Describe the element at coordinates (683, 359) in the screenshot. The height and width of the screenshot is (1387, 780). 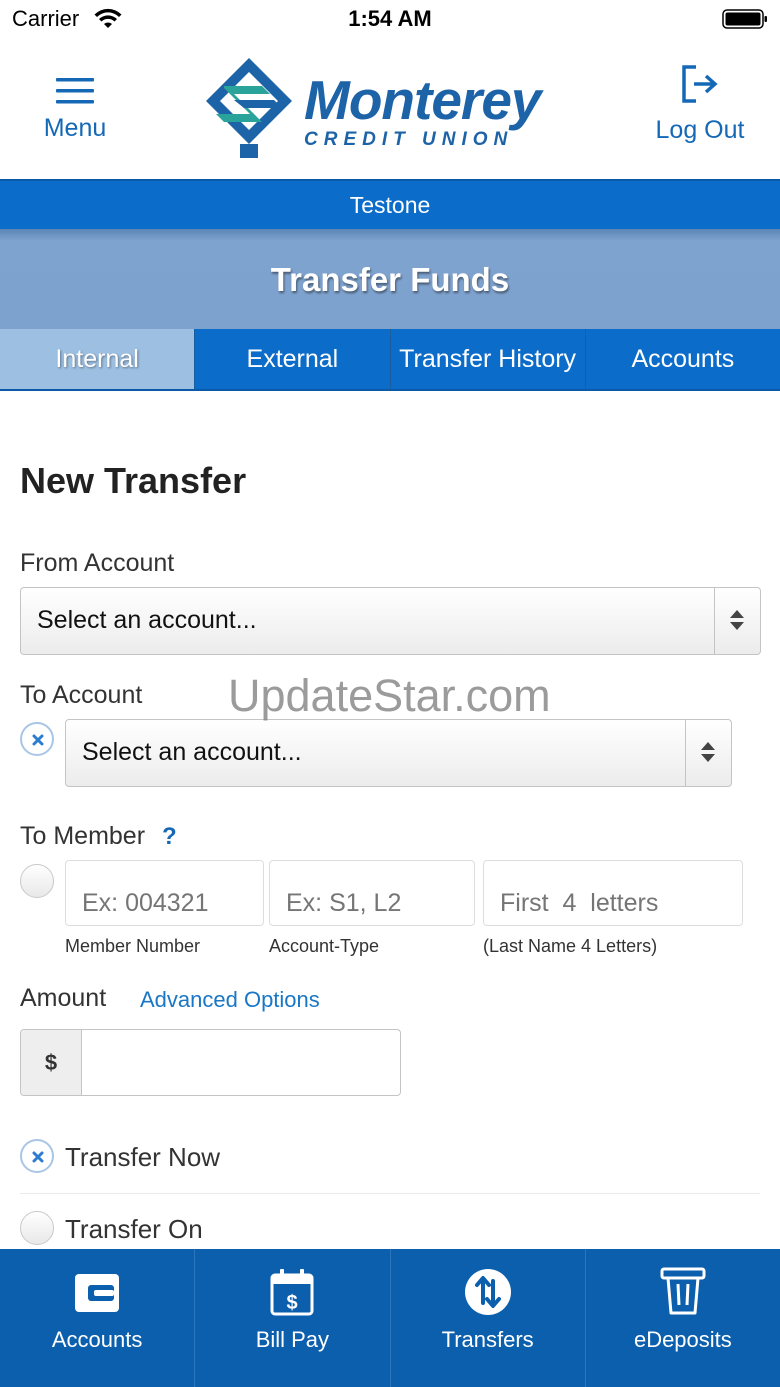
I see `tab-accounts: Accounts` at that location.